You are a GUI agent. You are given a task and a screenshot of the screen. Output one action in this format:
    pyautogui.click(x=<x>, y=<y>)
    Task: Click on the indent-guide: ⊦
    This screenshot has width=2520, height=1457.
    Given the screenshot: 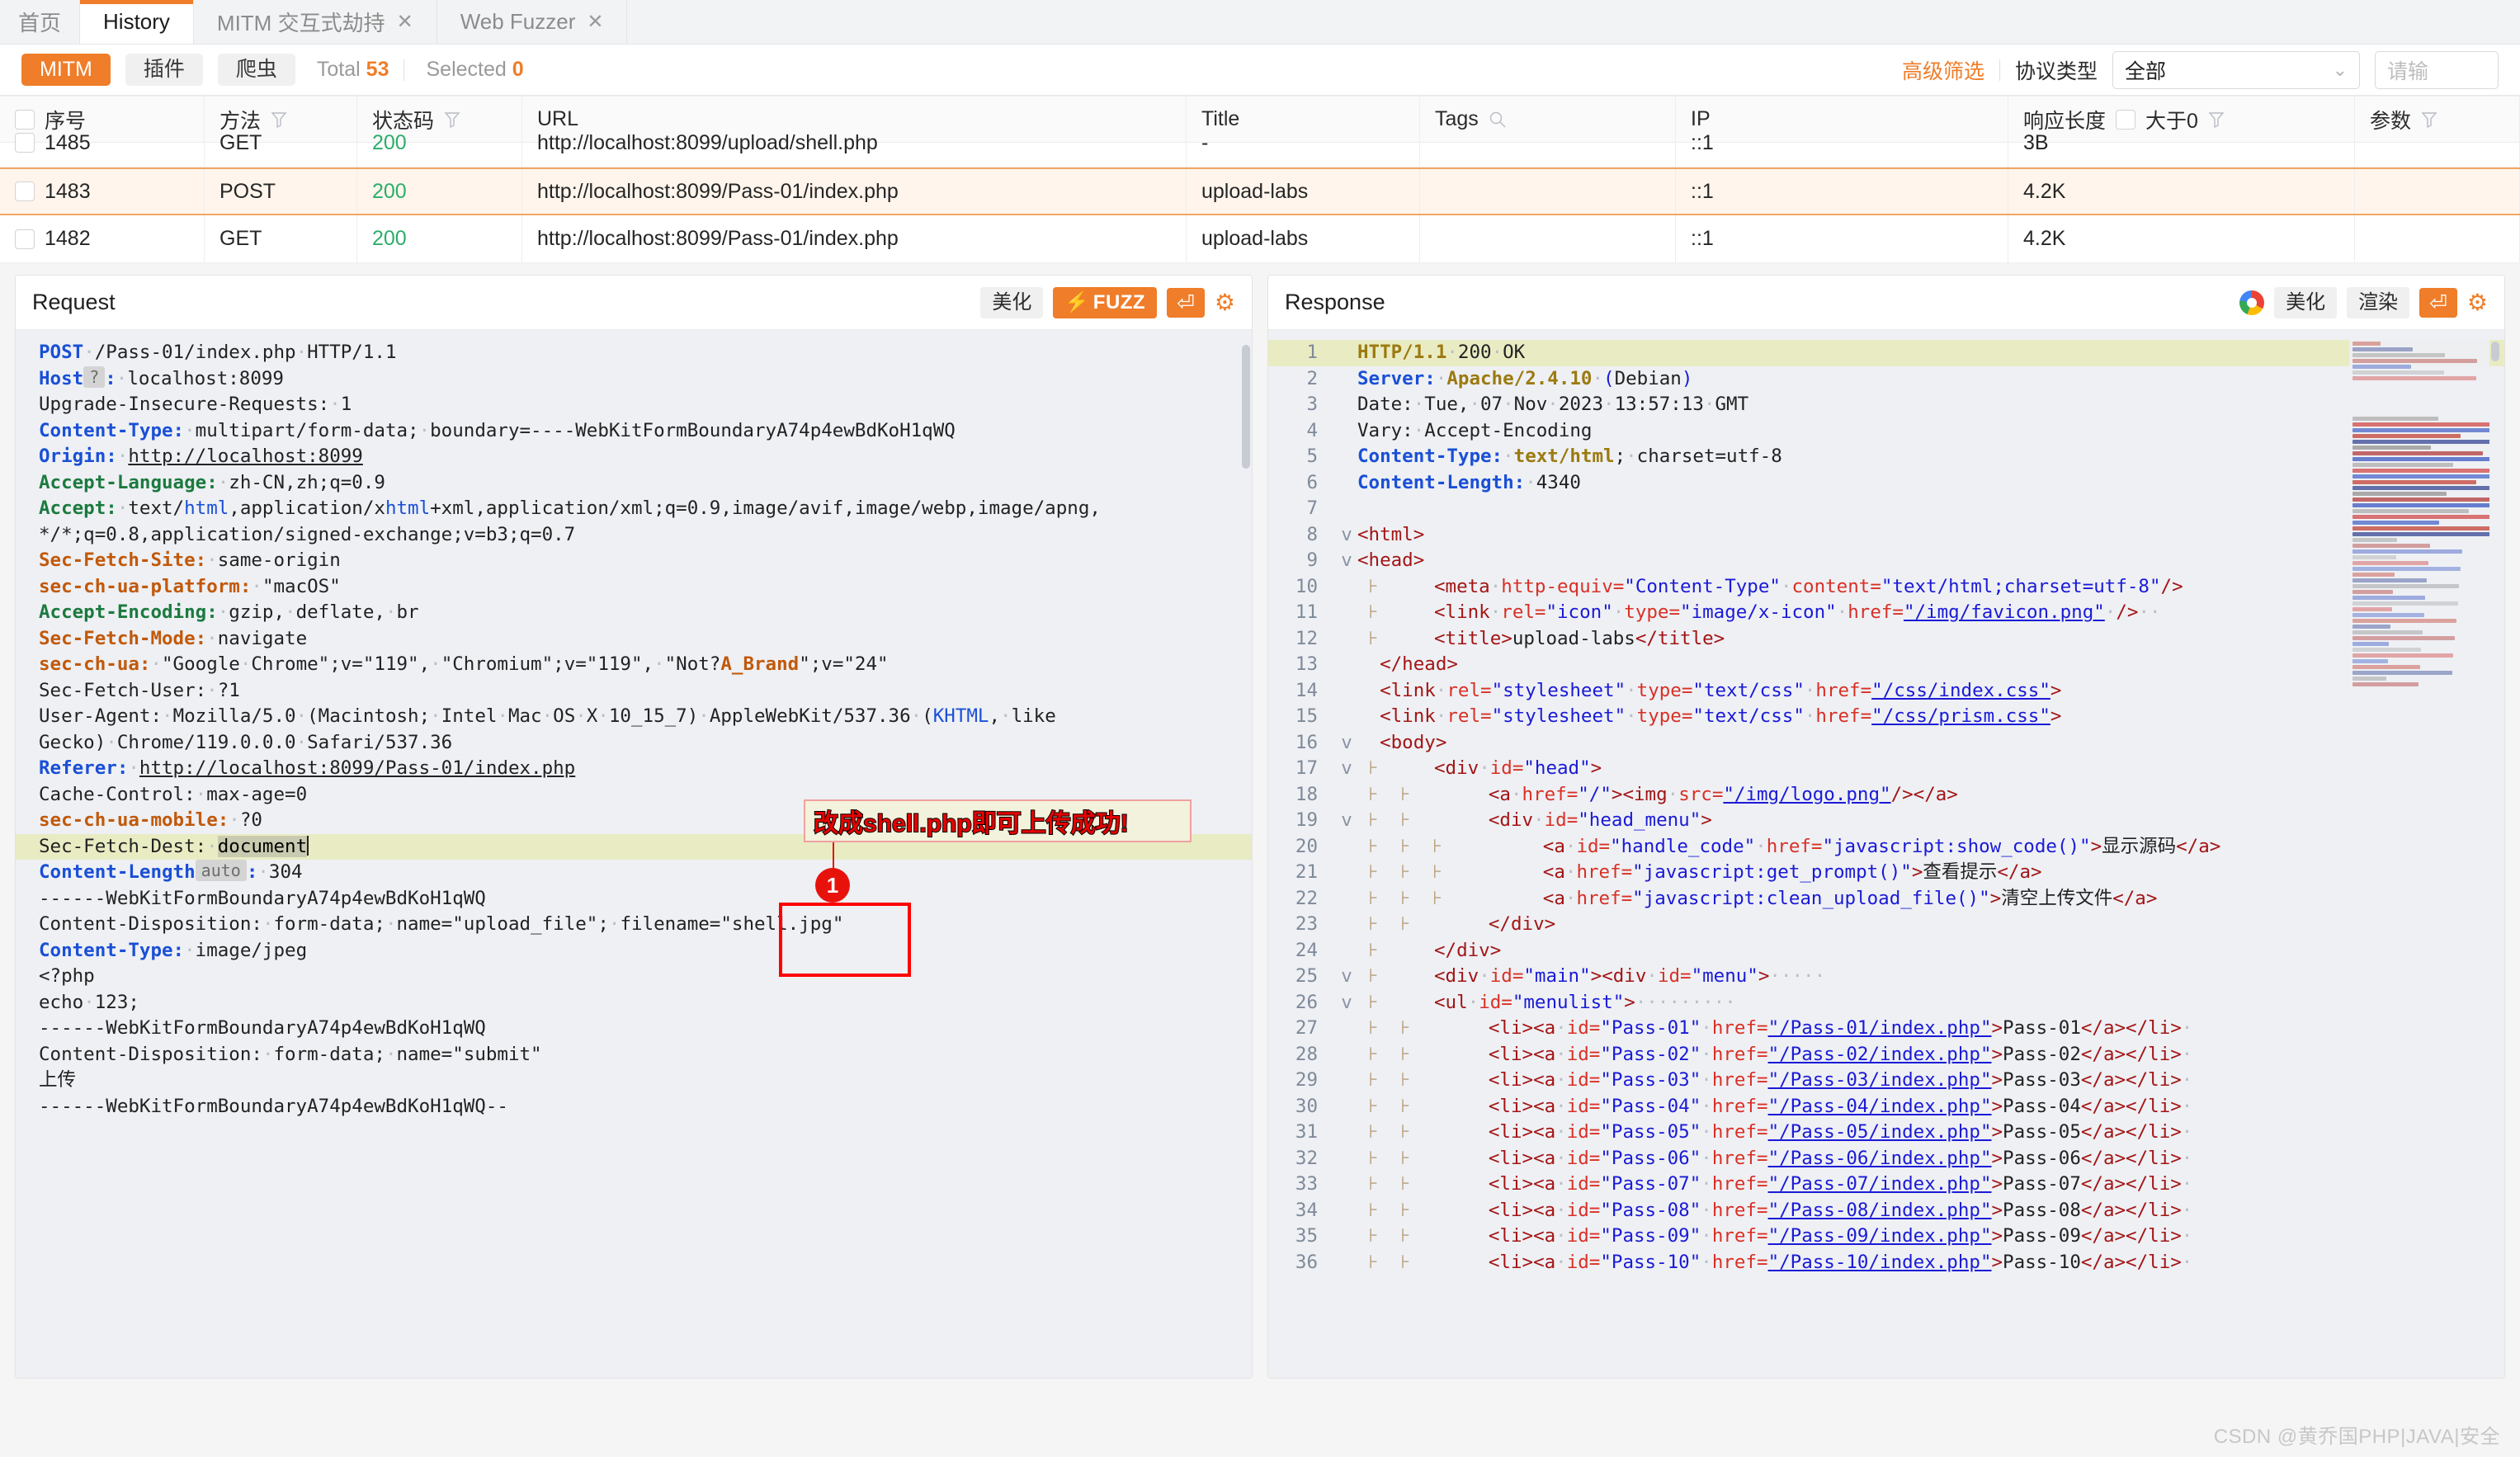 What is the action you would take?
    pyautogui.click(x=1373, y=1002)
    